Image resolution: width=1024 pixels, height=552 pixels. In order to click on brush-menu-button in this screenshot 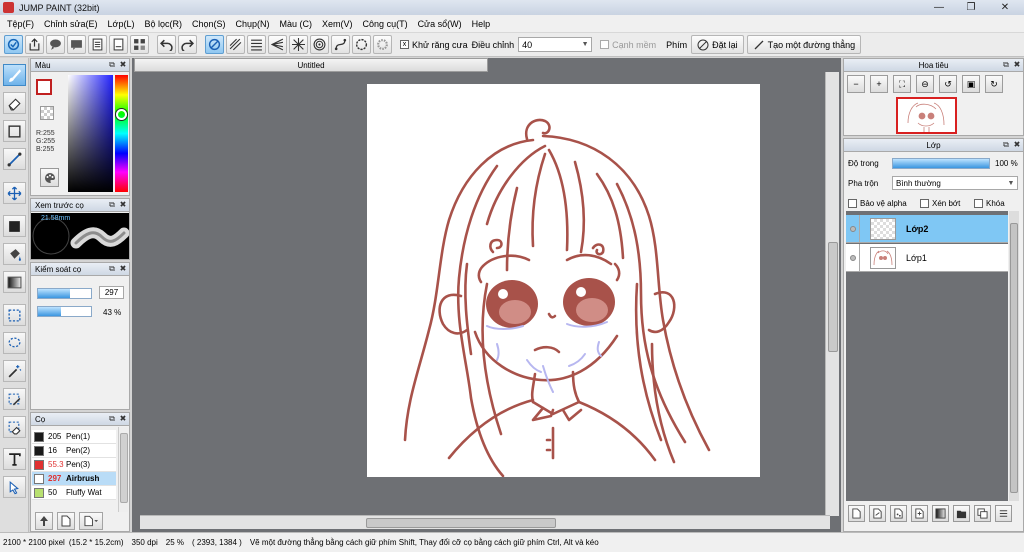, I will do `click(91, 521)`.